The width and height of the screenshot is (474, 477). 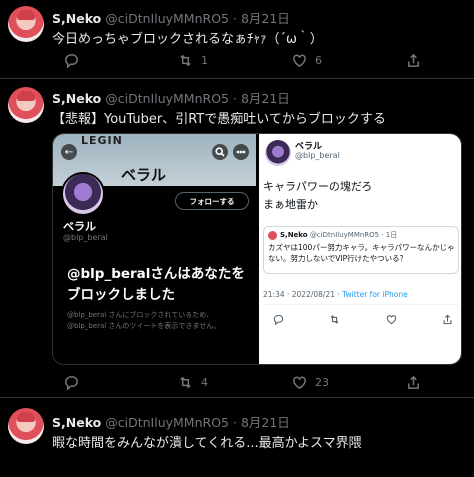 I want to click on quoted-author-name: S,Neko, so click(x=294, y=235).